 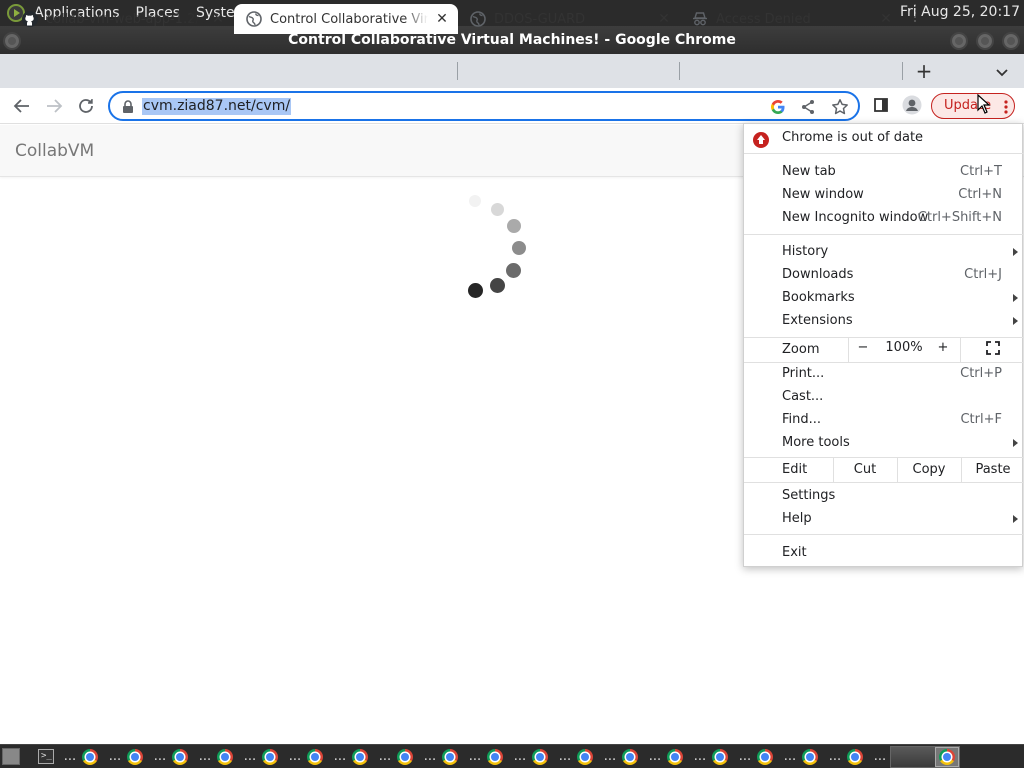 I want to click on reload-button, so click(x=86, y=106).